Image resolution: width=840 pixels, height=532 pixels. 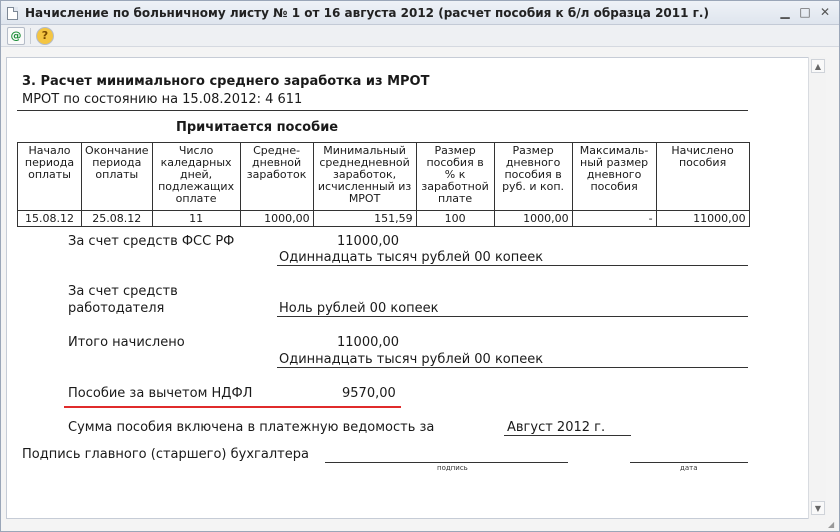 What do you see at coordinates (567, 435) in the screenshot?
I see `payroll-line` at bounding box center [567, 435].